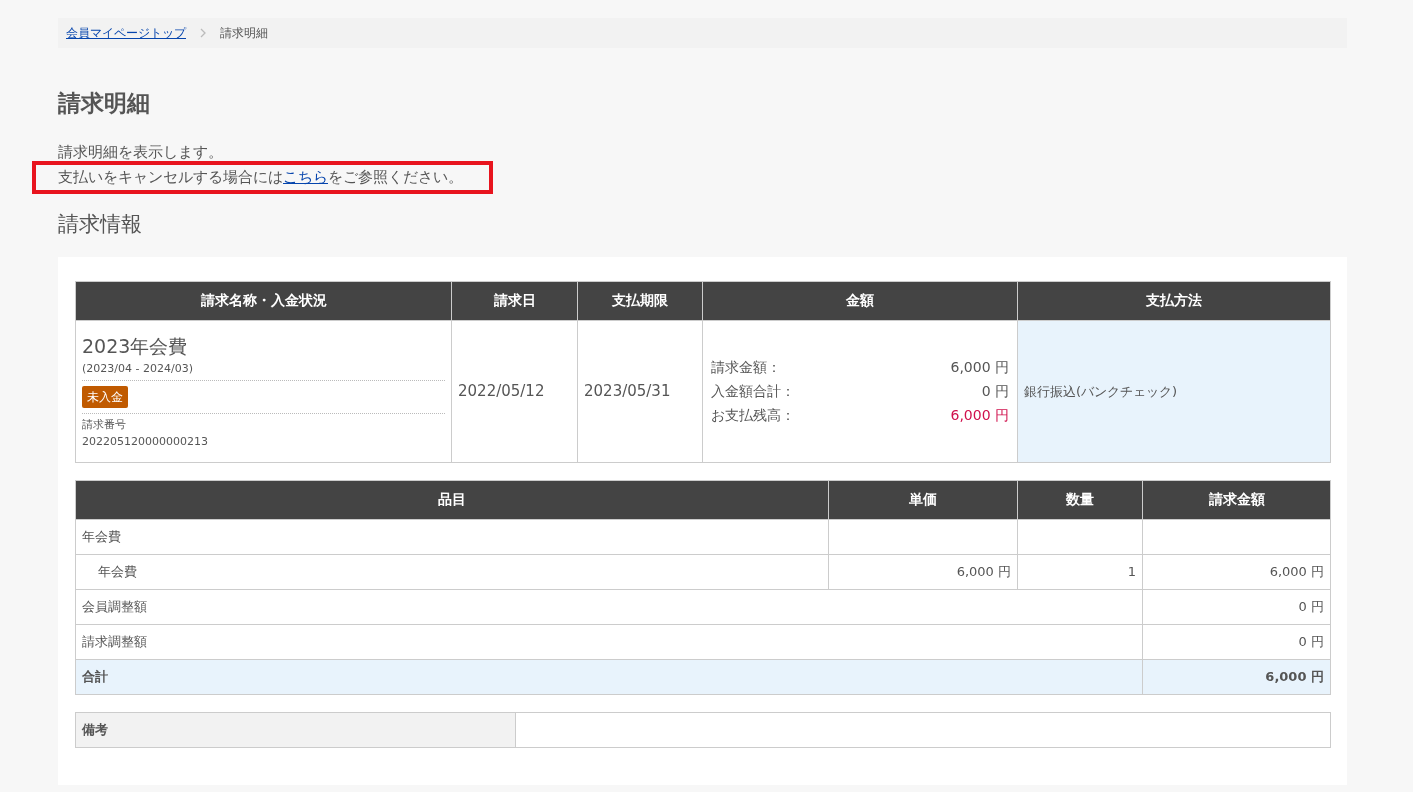 Image resolution: width=1413 pixels, height=792 pixels. I want to click on section-title: 請求情報, so click(100, 224).